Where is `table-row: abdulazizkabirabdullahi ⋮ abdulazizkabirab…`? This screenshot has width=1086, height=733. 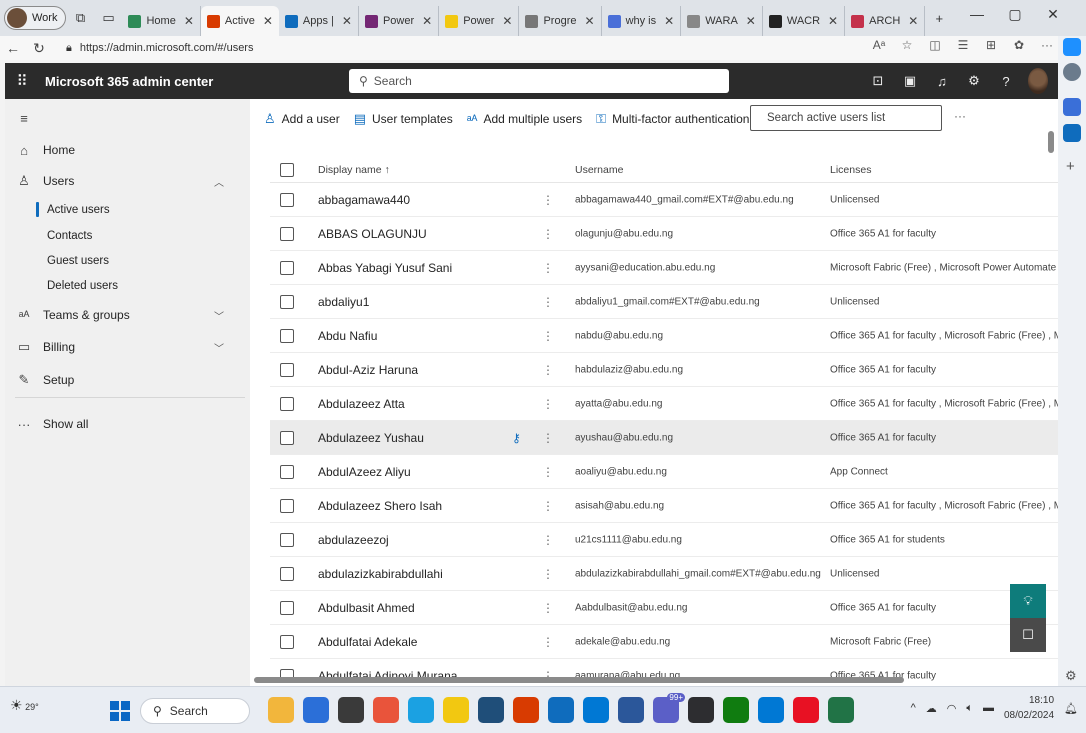 table-row: abdulazizkabirabdullahi ⋮ abdulazizkabirab… is located at coordinates (664, 574).